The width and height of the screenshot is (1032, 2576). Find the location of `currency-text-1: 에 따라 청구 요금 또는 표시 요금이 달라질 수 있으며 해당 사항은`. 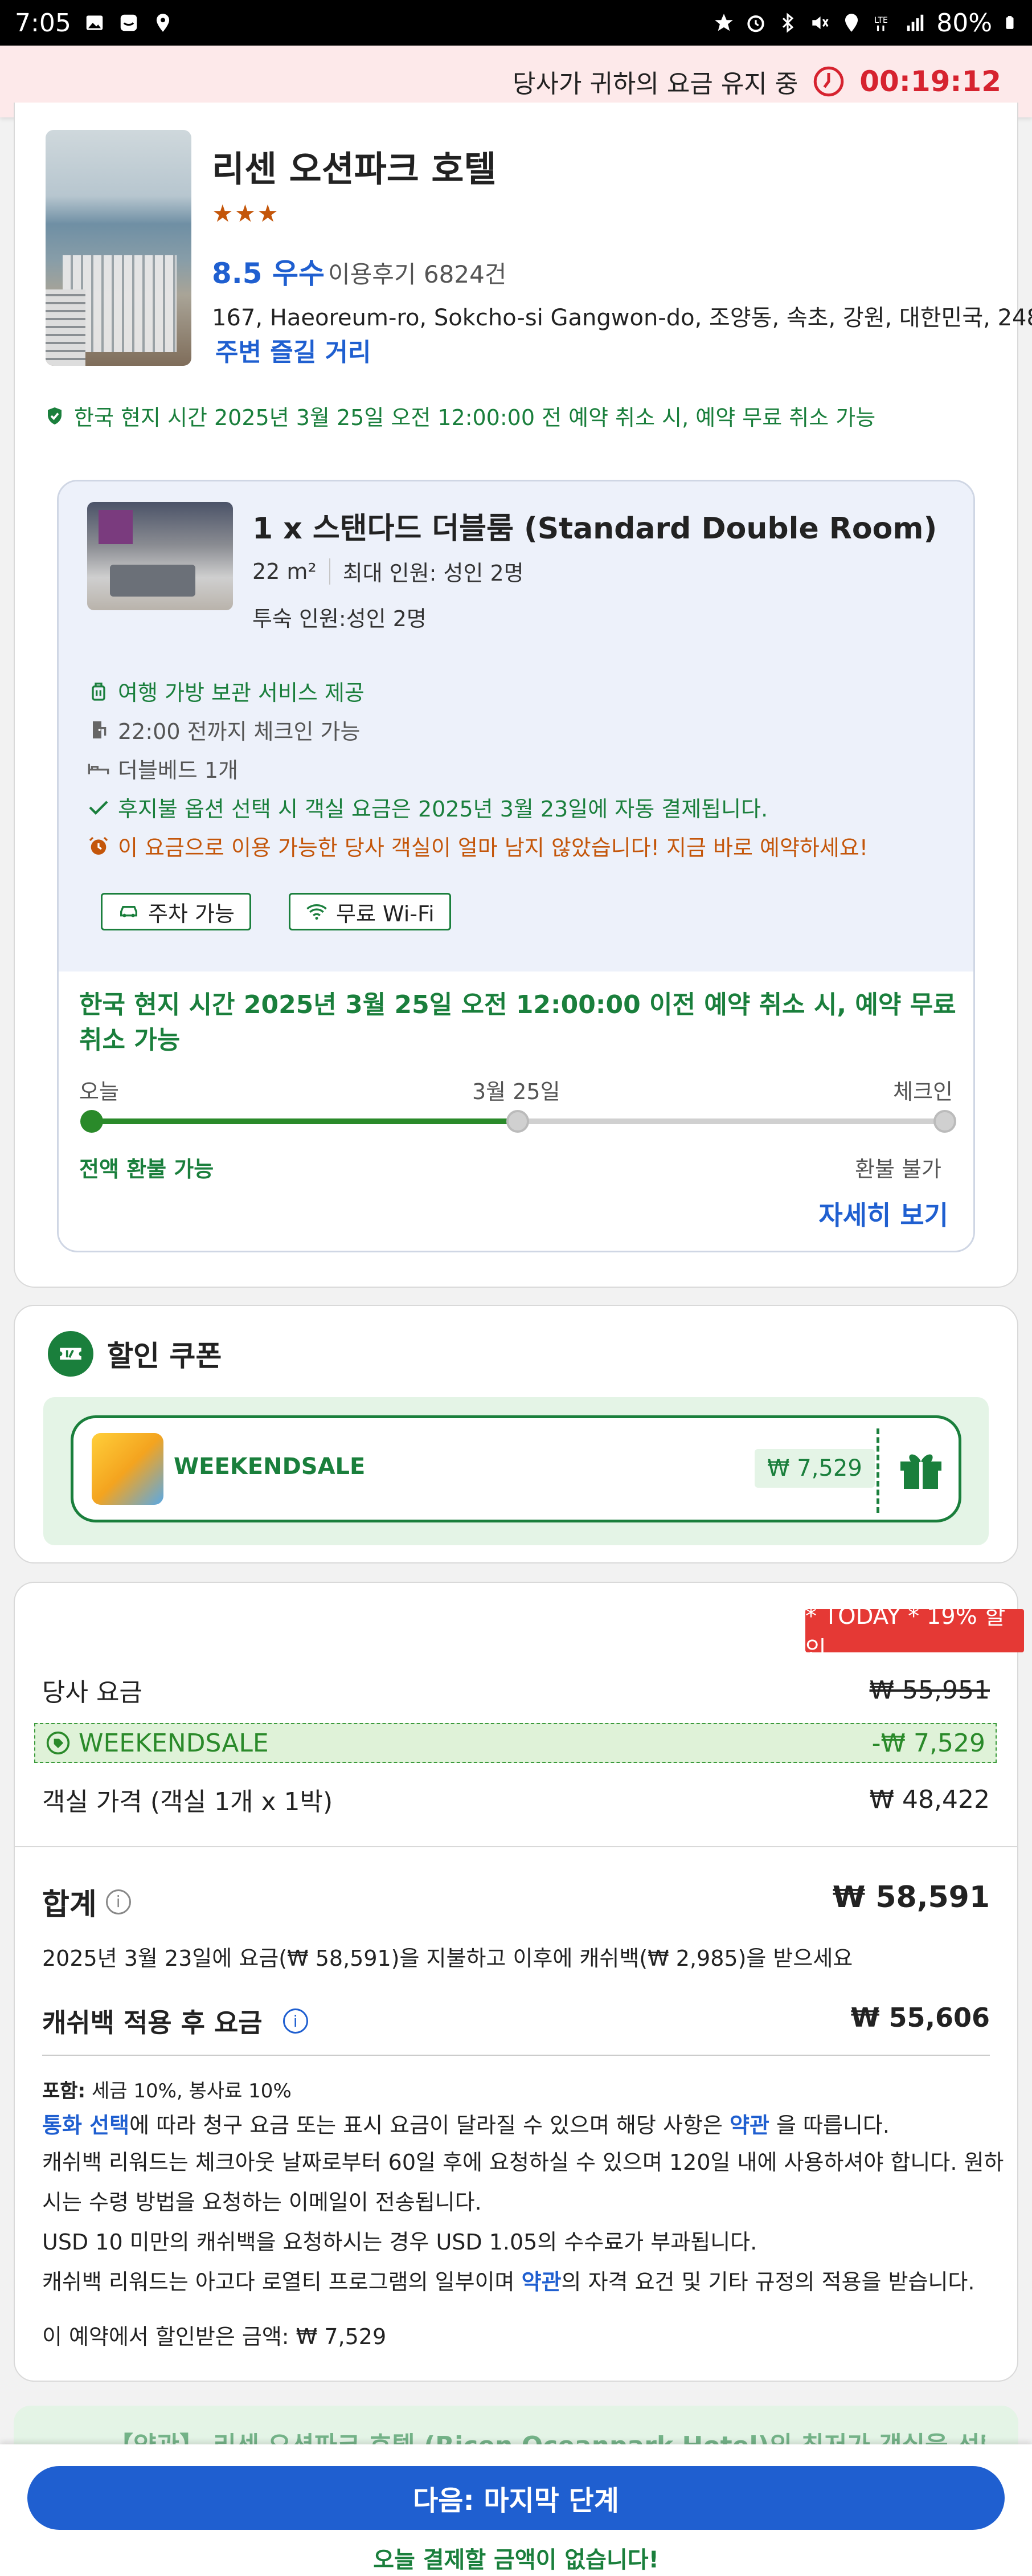

currency-text-1: 에 따라 청구 요금 또는 표시 요금이 달라질 수 있으며 해당 사항은 is located at coordinates (430, 2125).